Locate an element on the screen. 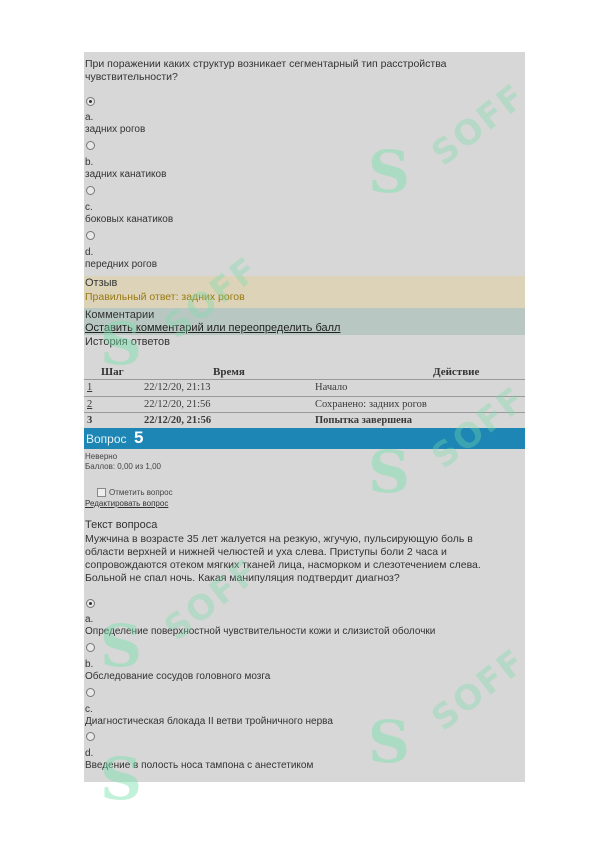  history-row-3-time: 22/12/20, 21:56 is located at coordinates (178, 420).